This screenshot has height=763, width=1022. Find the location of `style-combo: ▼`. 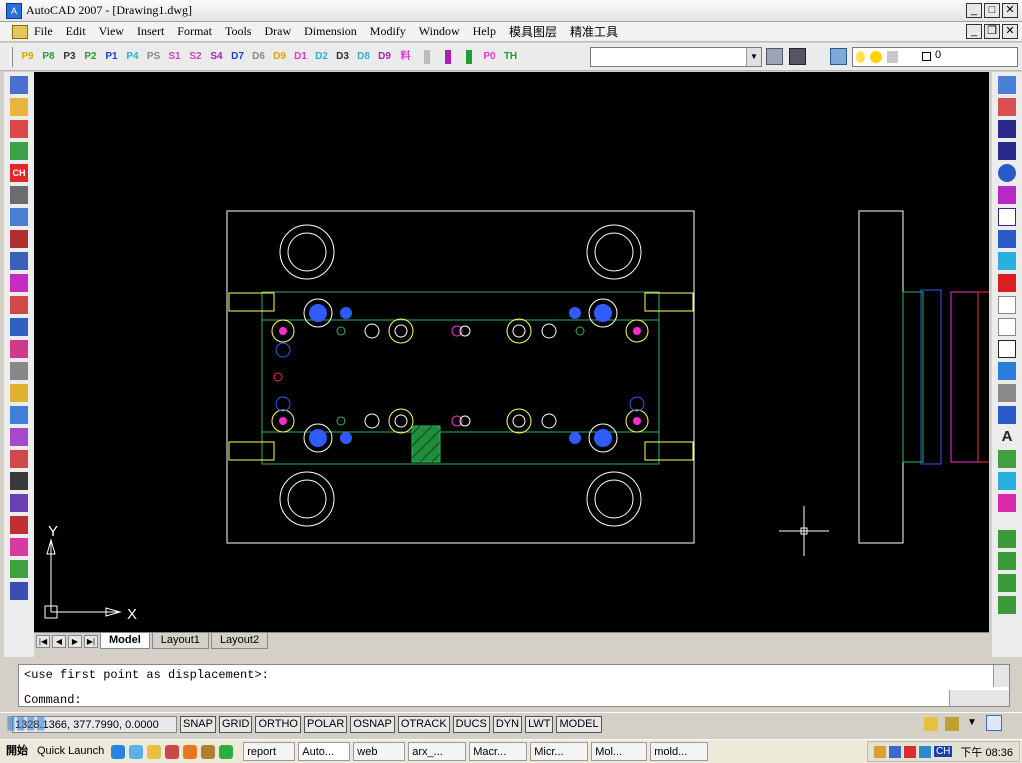

style-combo: ▼ is located at coordinates (676, 57).